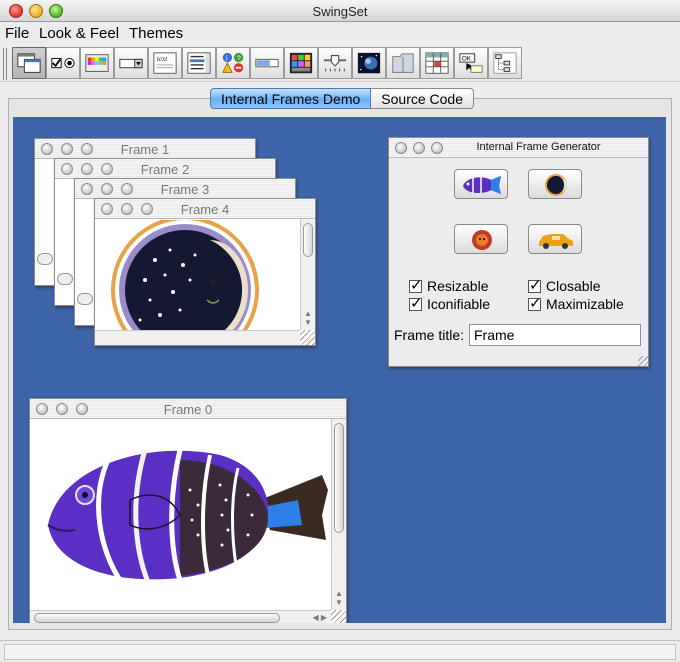 The image size is (680, 662). What do you see at coordinates (185, 276) in the screenshot?
I see `moon-image` at bounding box center [185, 276].